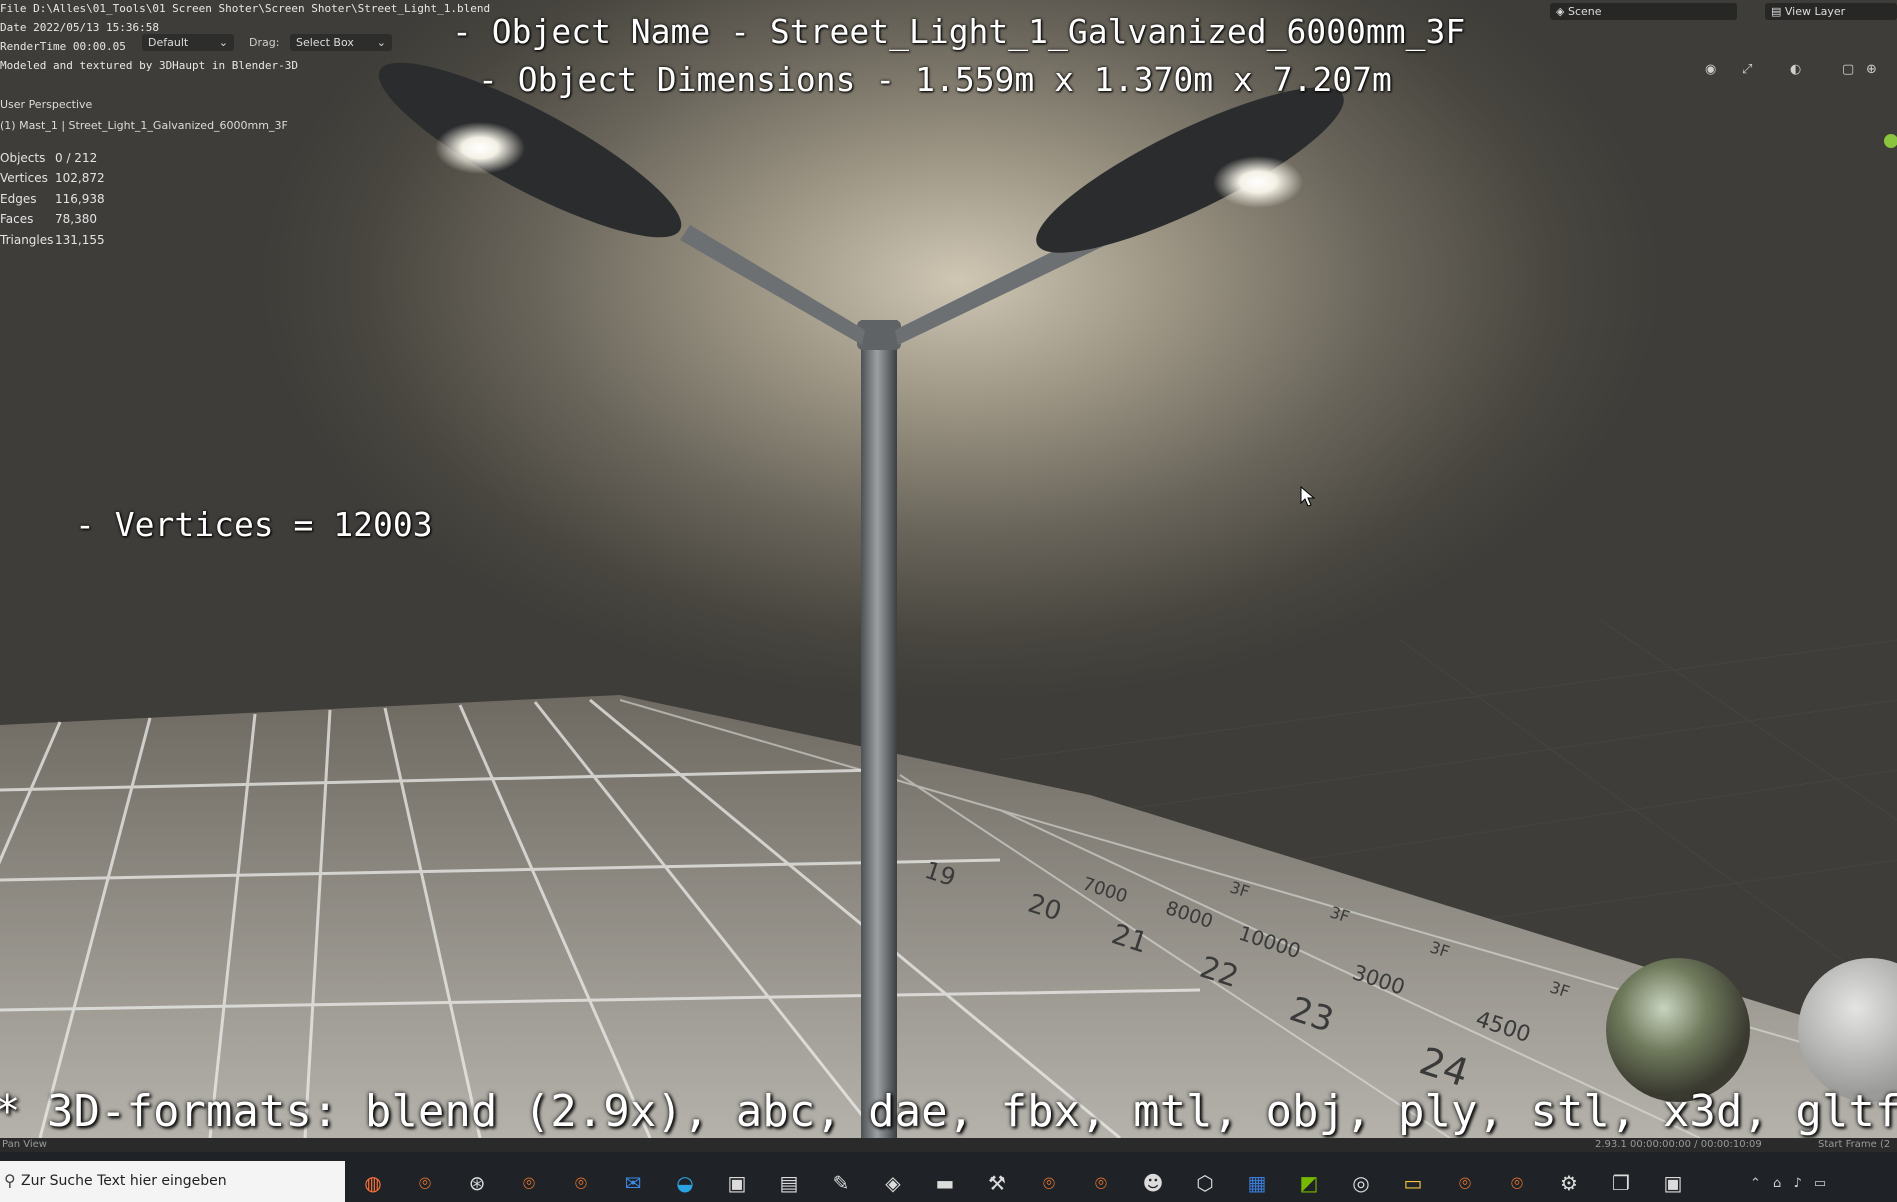  Describe the element at coordinates (1755, 1183) in the screenshot. I see `chevron-up-icon: ⌃` at that location.